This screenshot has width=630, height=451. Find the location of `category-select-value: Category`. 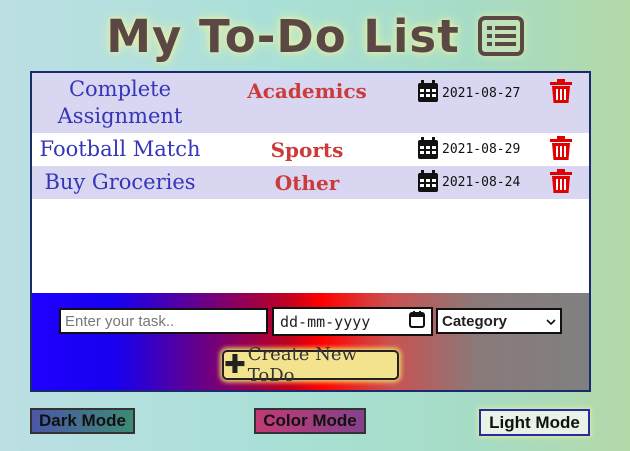

category-select-value: Category is located at coordinates (475, 321).